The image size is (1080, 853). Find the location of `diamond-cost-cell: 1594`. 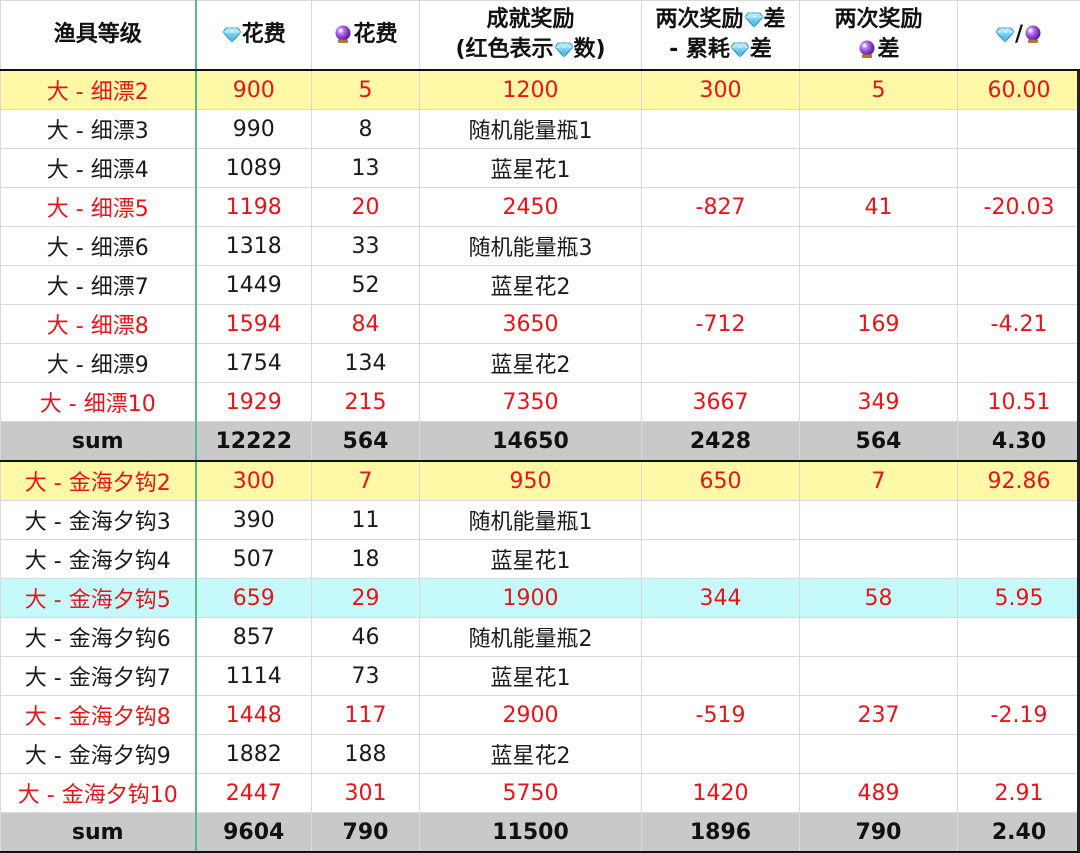

diamond-cost-cell: 1594 is located at coordinates (254, 324).